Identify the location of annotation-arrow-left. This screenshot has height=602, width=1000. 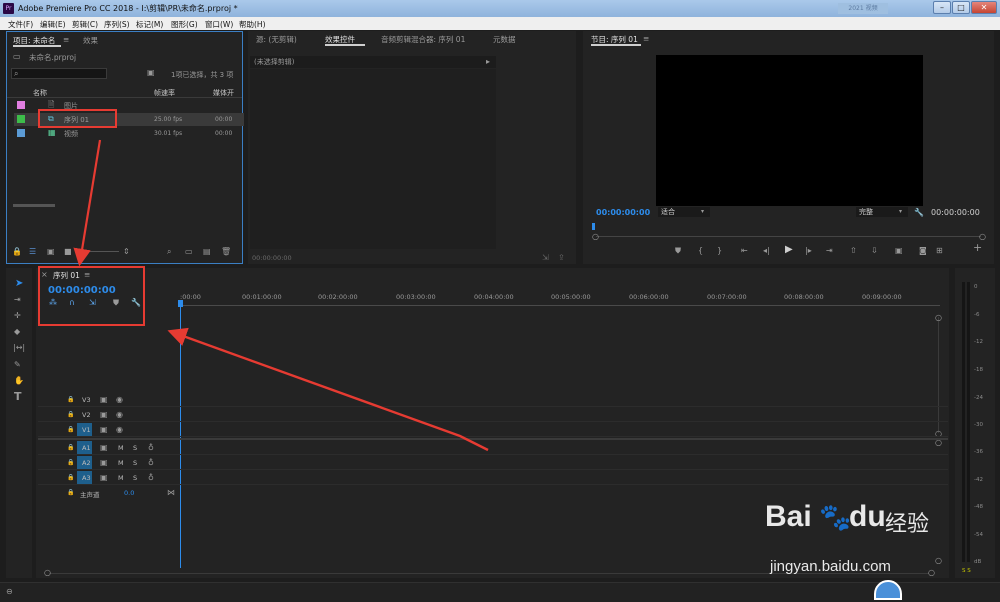
(328, 389).